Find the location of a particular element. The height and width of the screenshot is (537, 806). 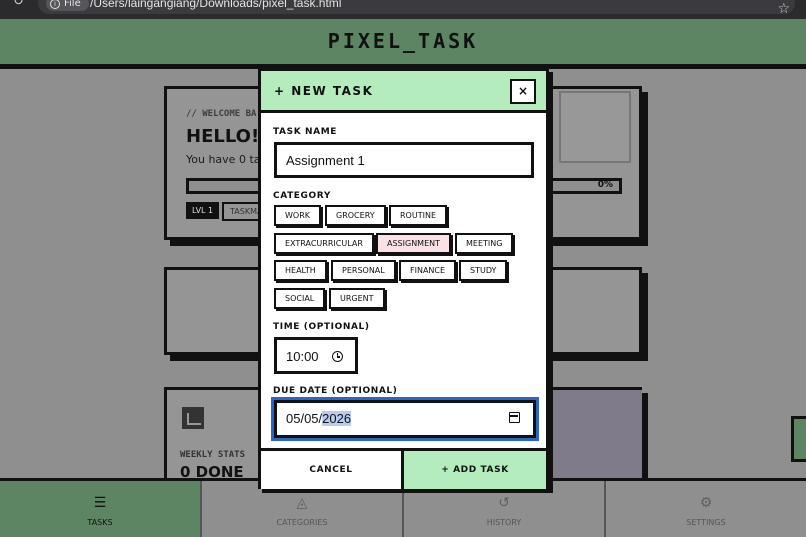

app-header: PIXEL_TASK is located at coordinates (403, 44).